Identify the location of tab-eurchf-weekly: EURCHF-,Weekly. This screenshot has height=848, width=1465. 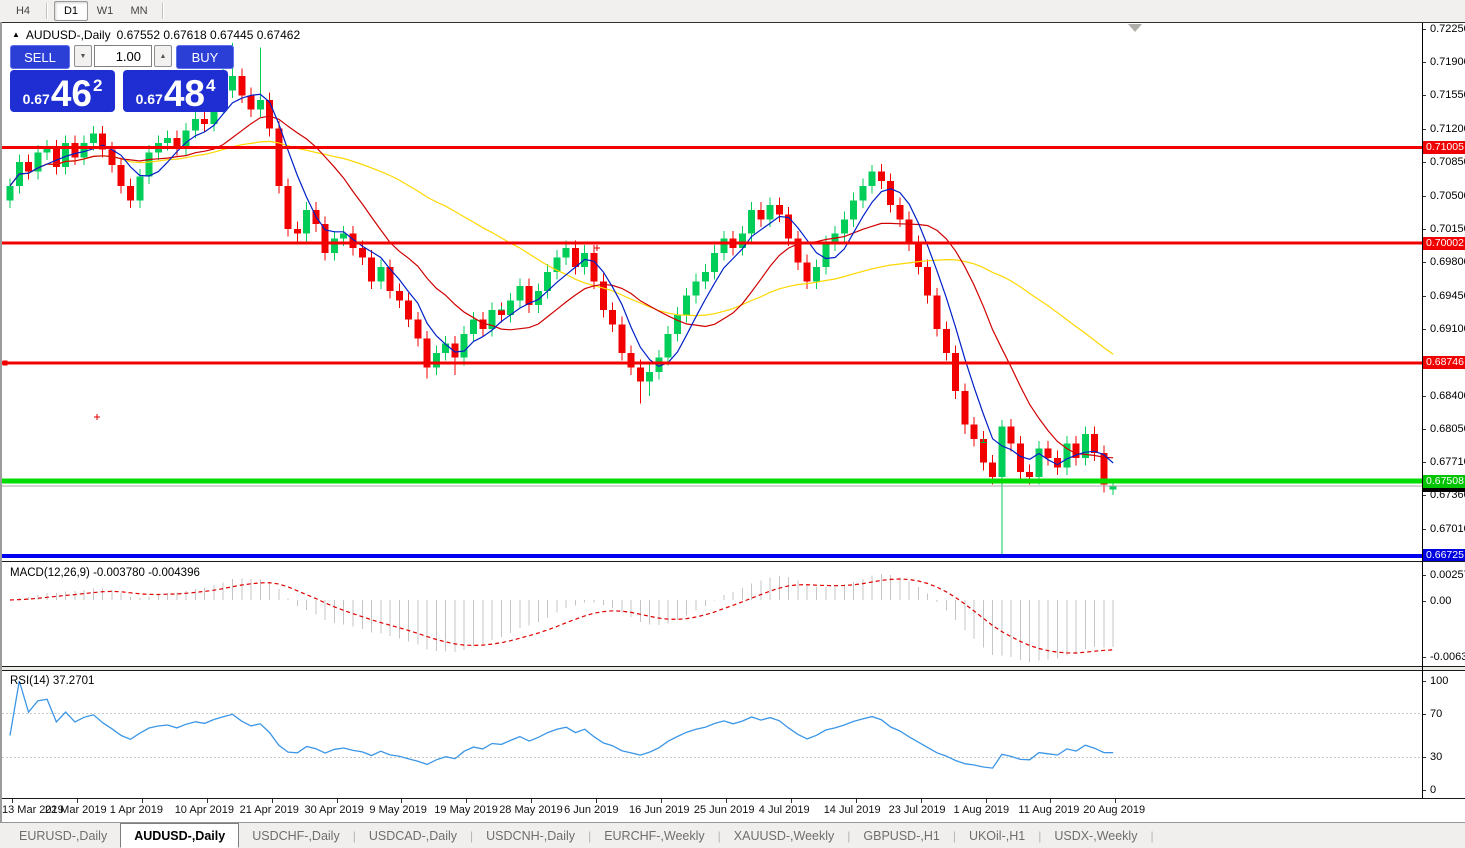
(654, 835).